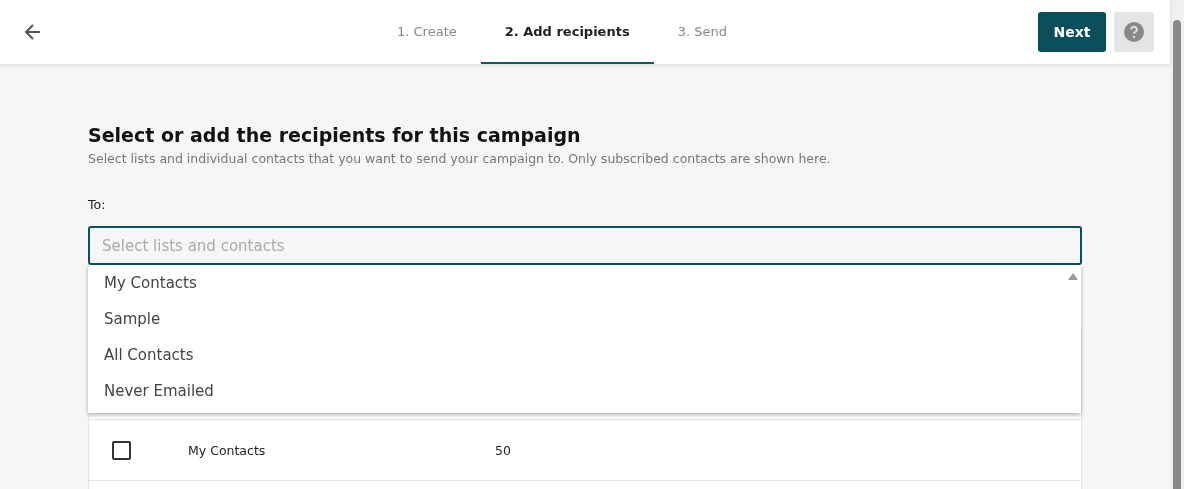 The width and height of the screenshot is (1184, 489). I want to click on contact-count: 50, so click(503, 450).